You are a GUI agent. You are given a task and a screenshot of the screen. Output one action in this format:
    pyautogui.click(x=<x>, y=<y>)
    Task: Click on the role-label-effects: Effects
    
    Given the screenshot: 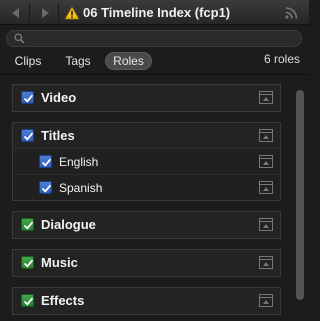 What is the action you would take?
    pyautogui.click(x=63, y=300)
    